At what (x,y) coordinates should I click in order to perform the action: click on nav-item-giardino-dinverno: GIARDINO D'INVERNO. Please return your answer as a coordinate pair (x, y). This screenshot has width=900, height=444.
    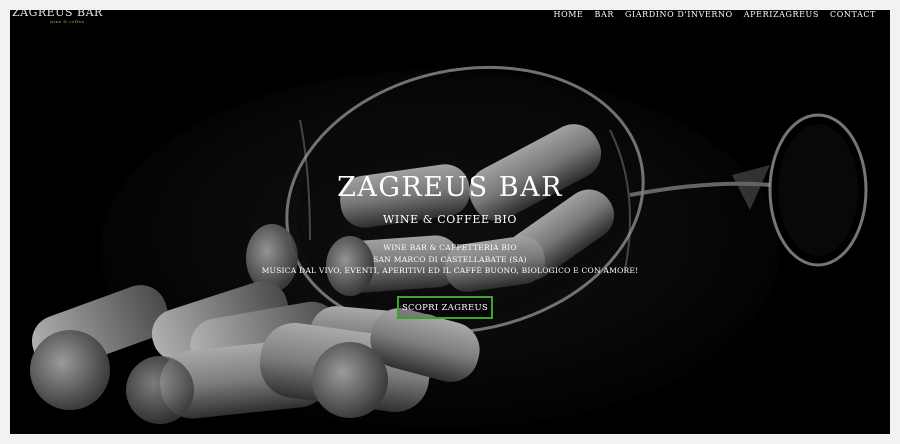
    Looking at the image, I should click on (679, 15).